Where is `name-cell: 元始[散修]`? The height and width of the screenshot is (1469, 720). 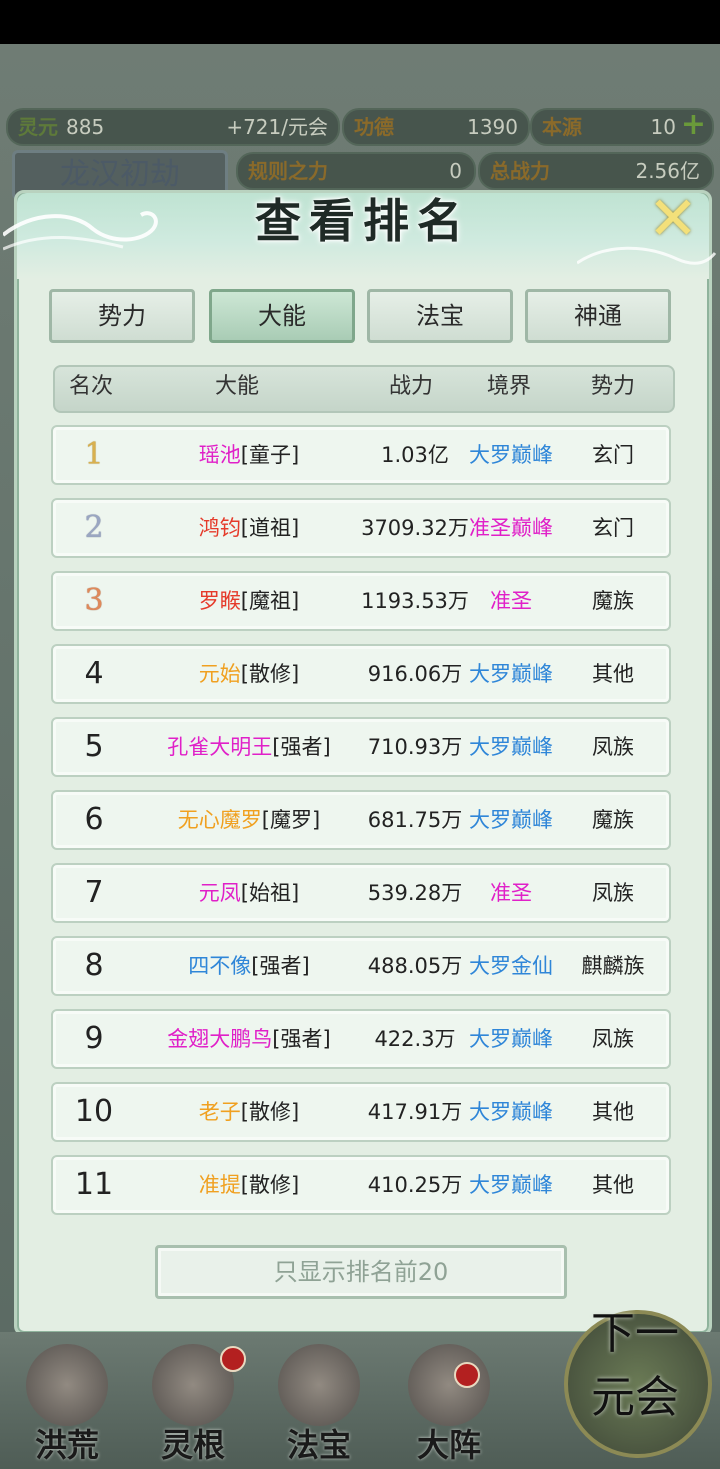 name-cell: 元始[散修] is located at coordinates (249, 674).